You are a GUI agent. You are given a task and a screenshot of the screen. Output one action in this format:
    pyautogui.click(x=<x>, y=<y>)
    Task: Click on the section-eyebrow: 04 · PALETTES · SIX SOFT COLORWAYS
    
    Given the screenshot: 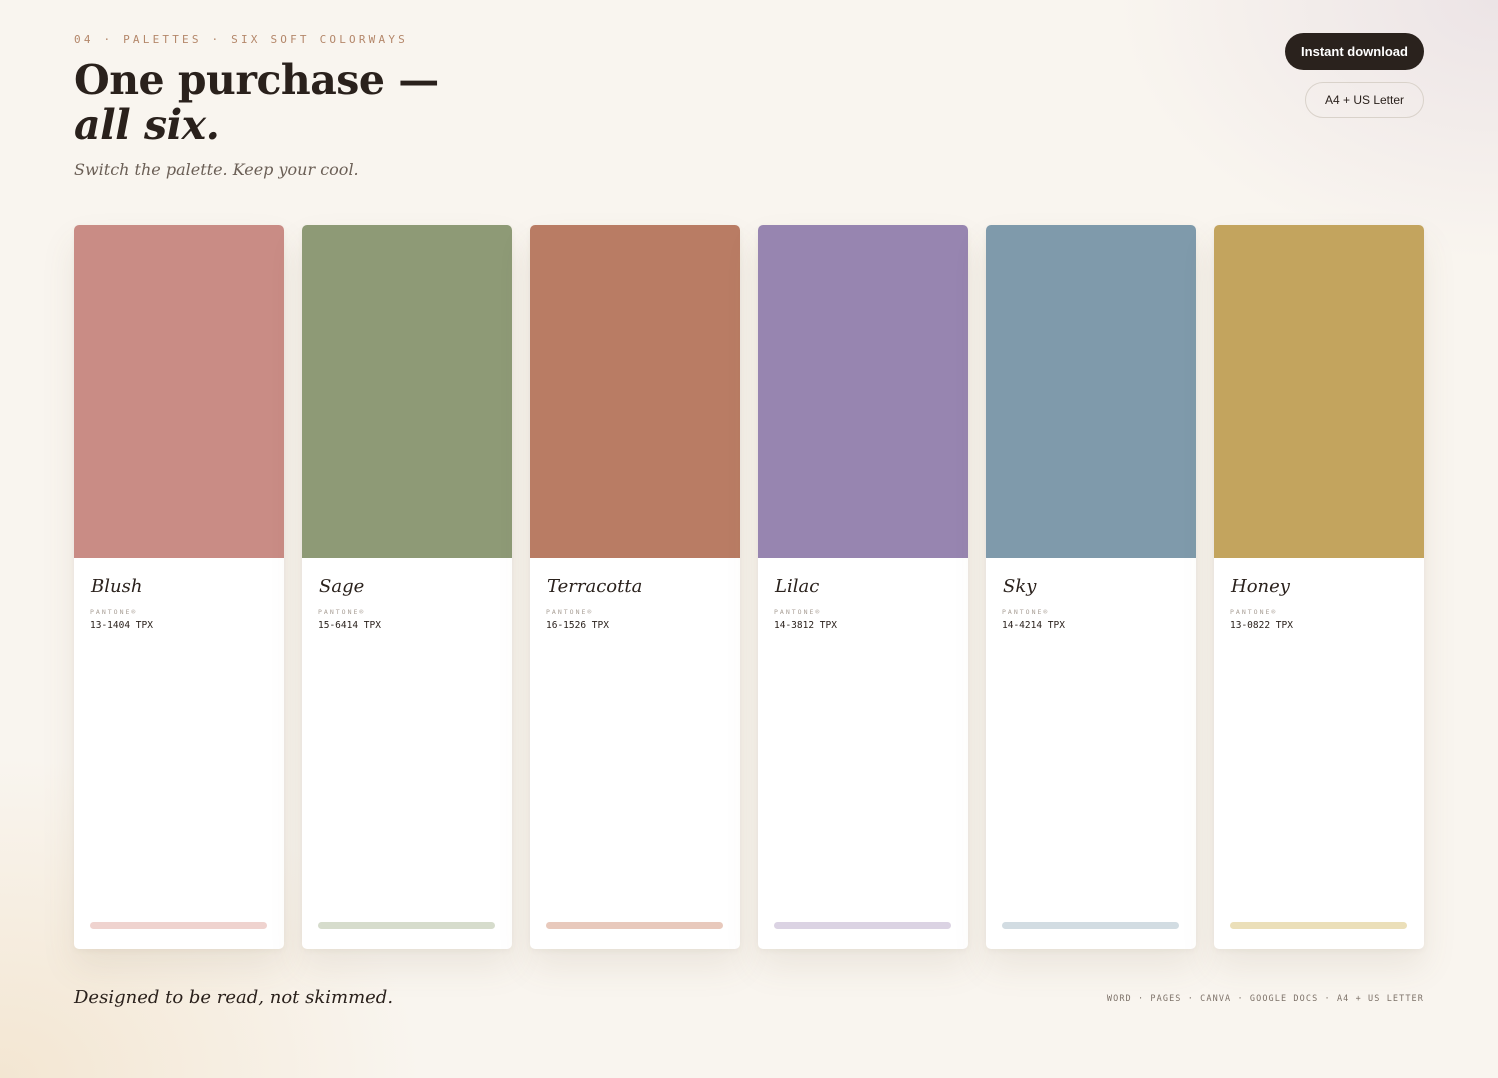 What is the action you would take?
    pyautogui.click(x=241, y=39)
    